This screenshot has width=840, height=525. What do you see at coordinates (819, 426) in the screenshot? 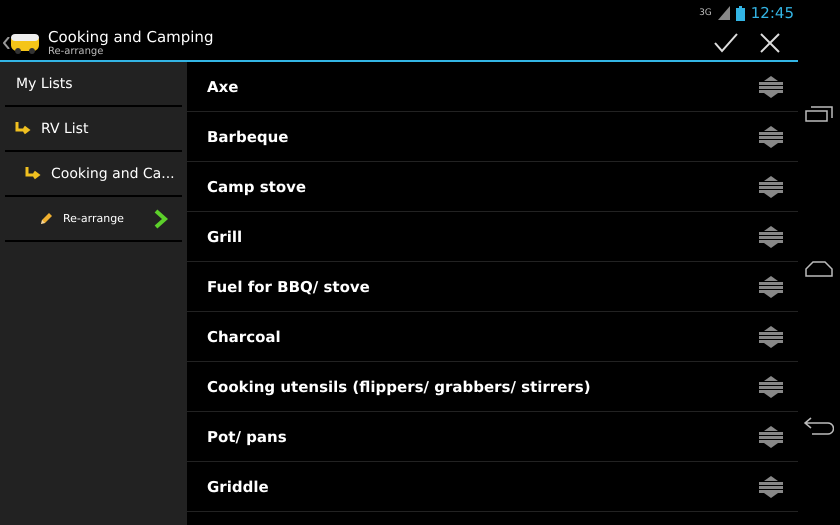
I see `back-icon` at bounding box center [819, 426].